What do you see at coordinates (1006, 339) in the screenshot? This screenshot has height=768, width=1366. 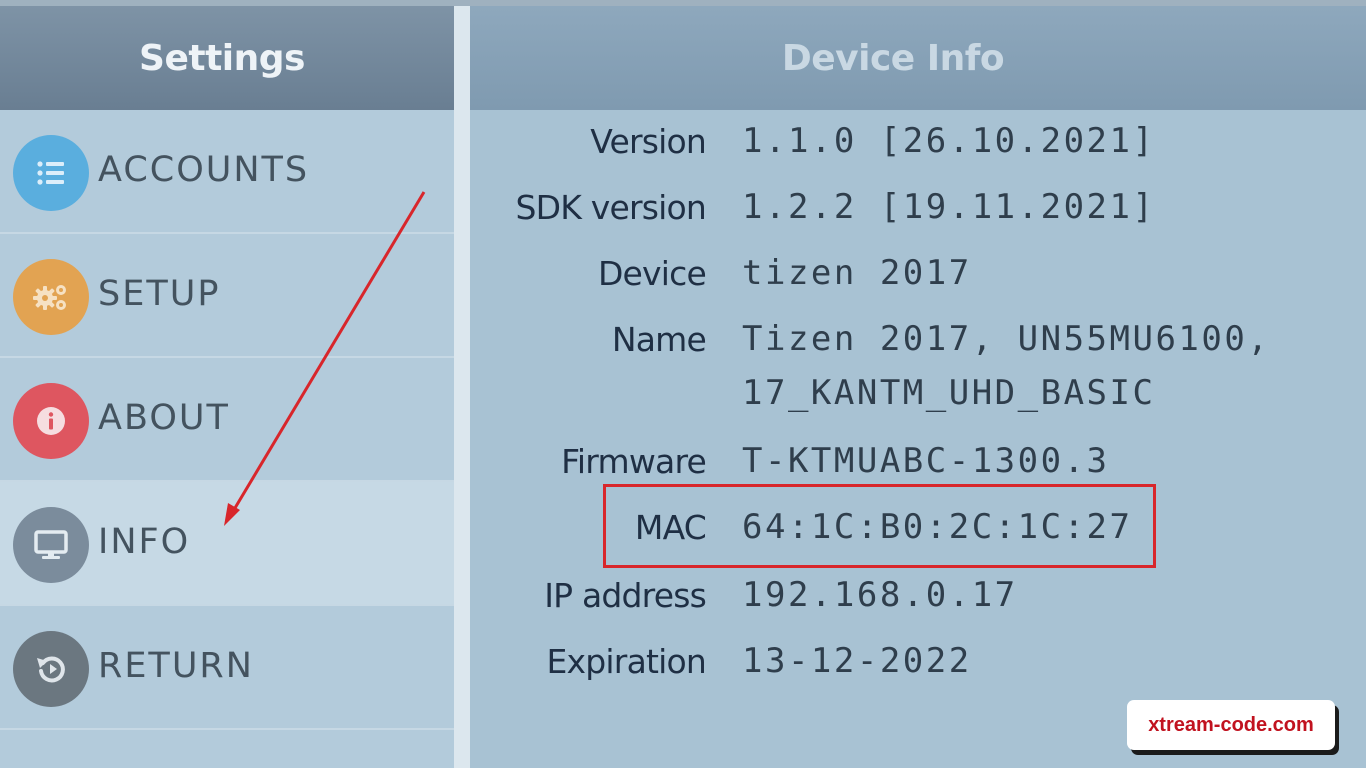 I see `info-value: Tizen 2017, UN55MU6100,` at bounding box center [1006, 339].